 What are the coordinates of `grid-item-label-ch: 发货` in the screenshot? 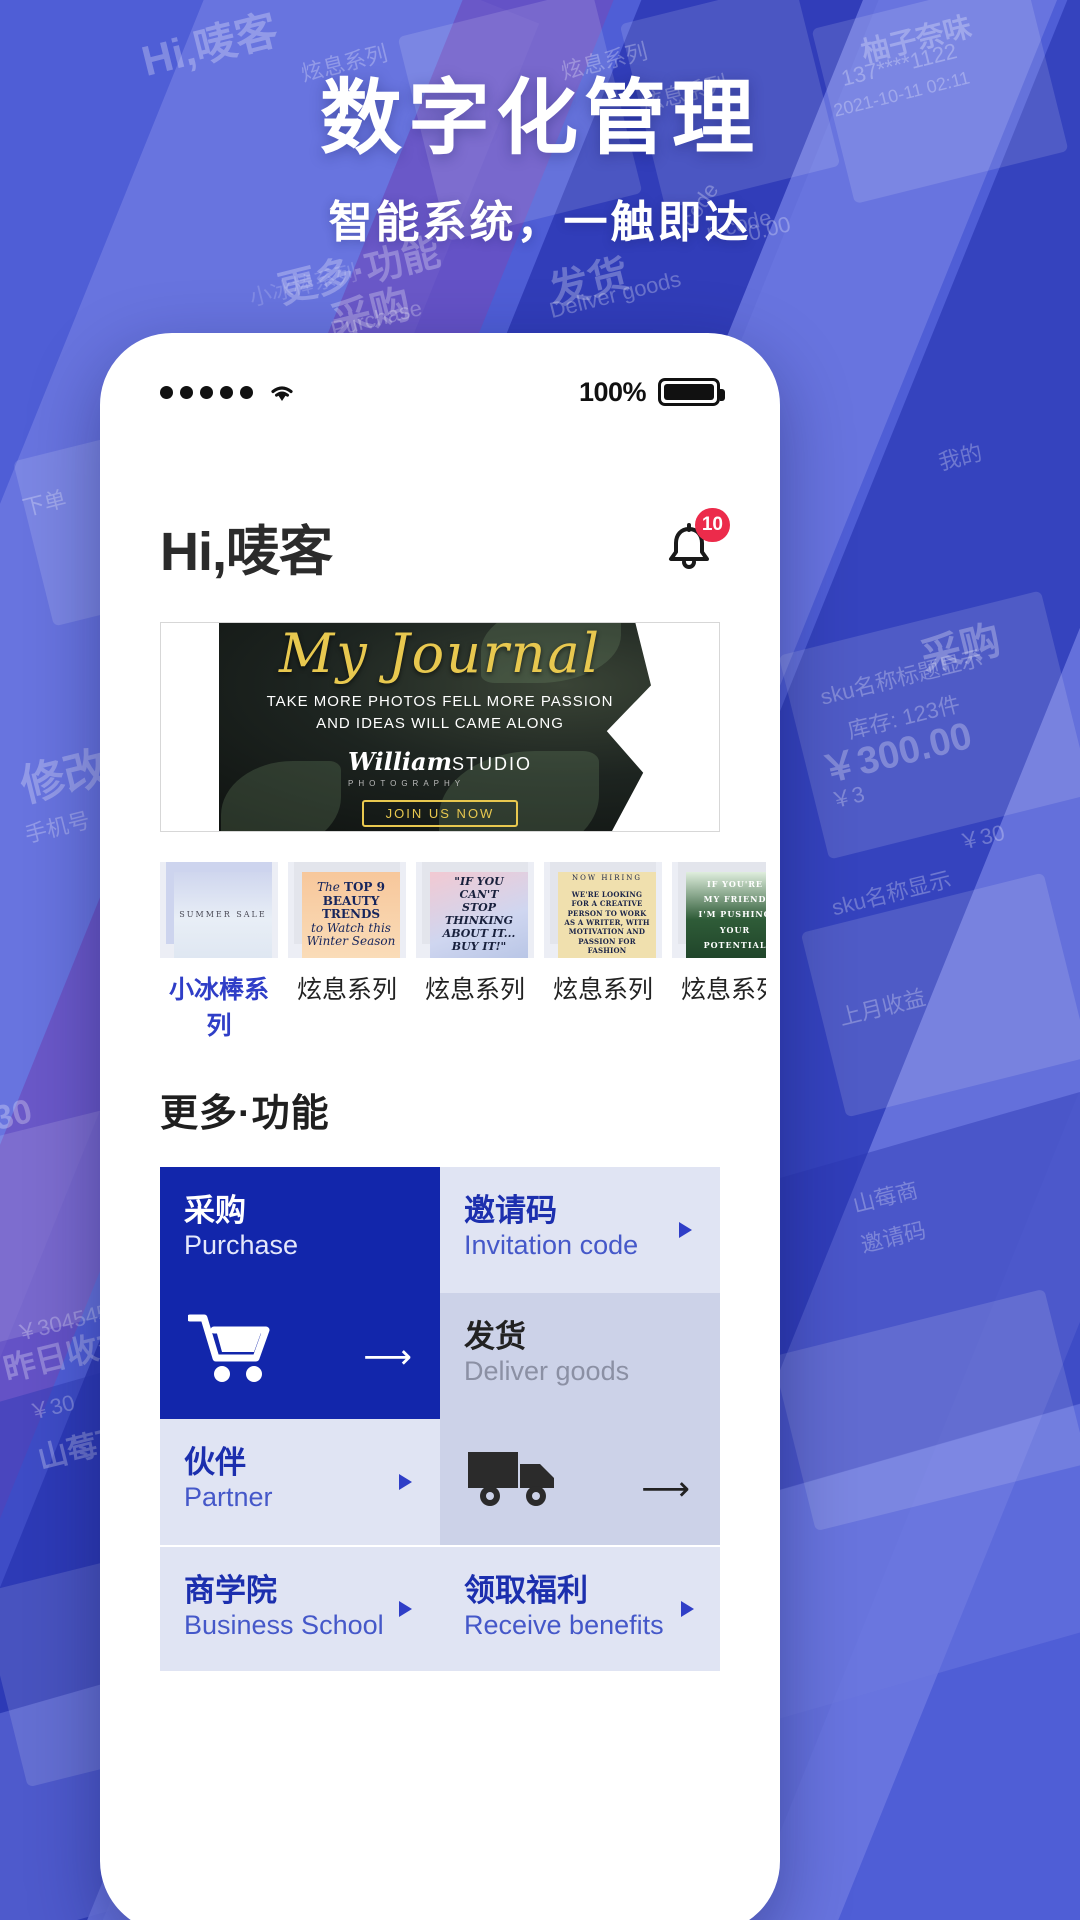 It's located at (495, 1336).